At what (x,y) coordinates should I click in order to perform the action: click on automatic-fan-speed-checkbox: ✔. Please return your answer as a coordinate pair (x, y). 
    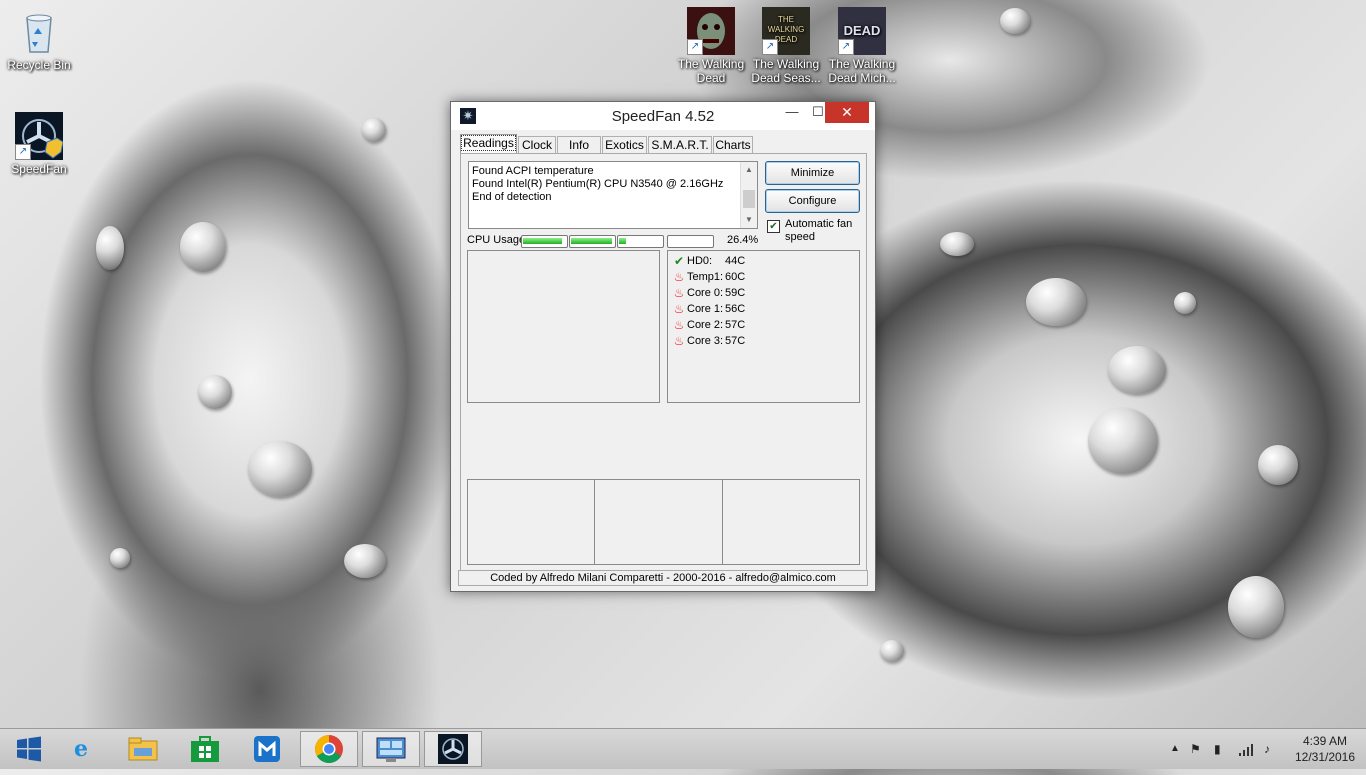
    Looking at the image, I should click on (773, 226).